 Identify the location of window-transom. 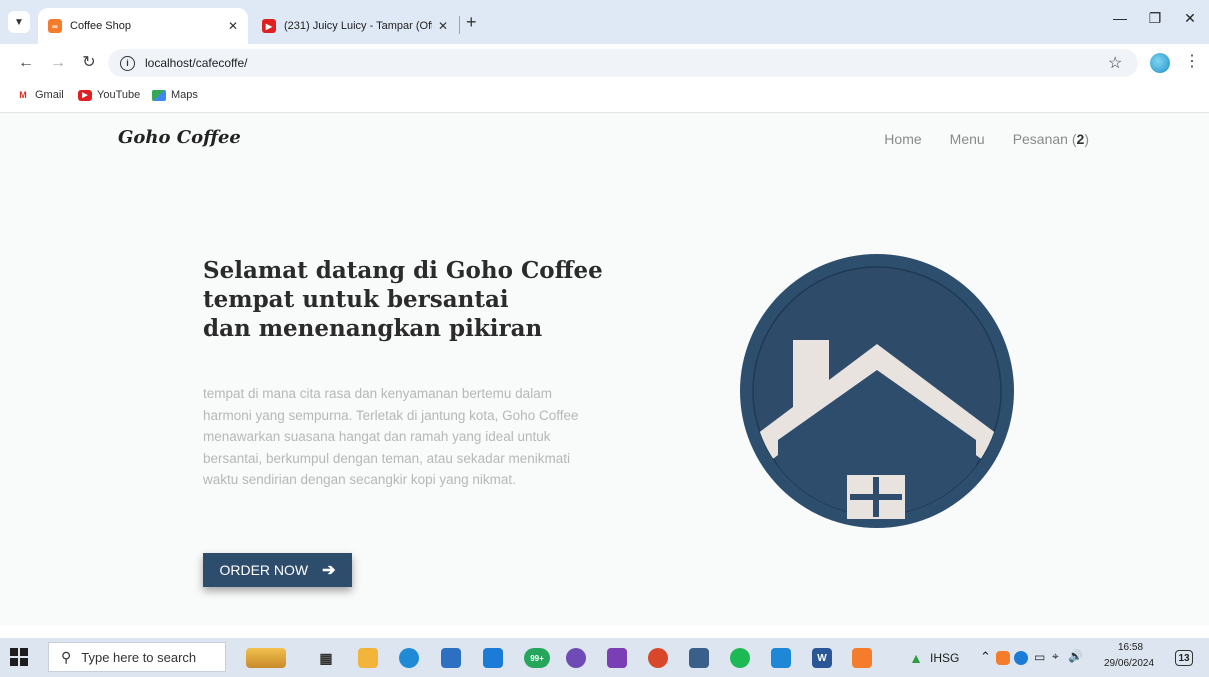
(876, 497).